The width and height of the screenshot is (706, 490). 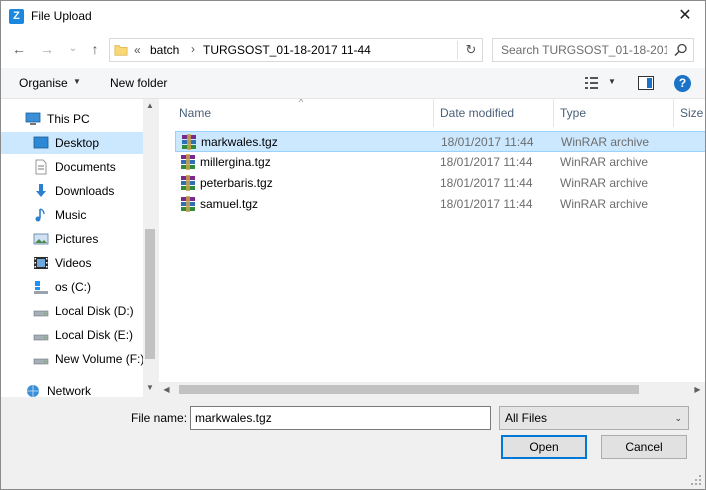 What do you see at coordinates (138, 83) in the screenshot?
I see `new-folder-button: New folder` at bounding box center [138, 83].